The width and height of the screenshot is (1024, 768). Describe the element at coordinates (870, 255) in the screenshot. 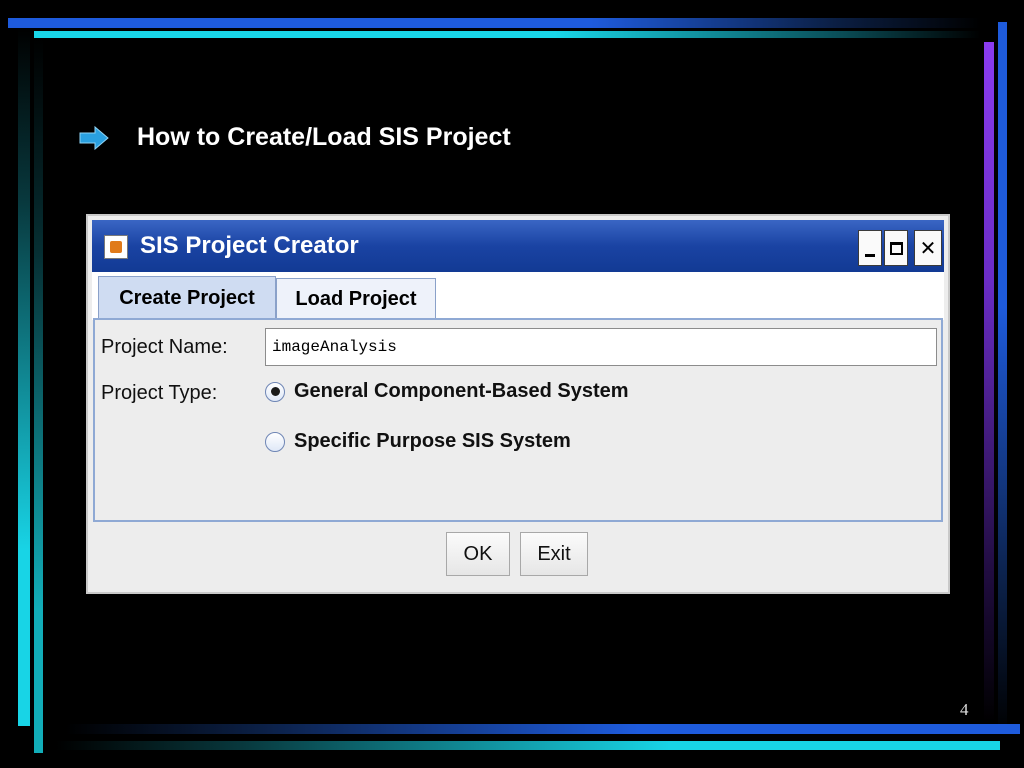

I see `minimize-icon` at that location.